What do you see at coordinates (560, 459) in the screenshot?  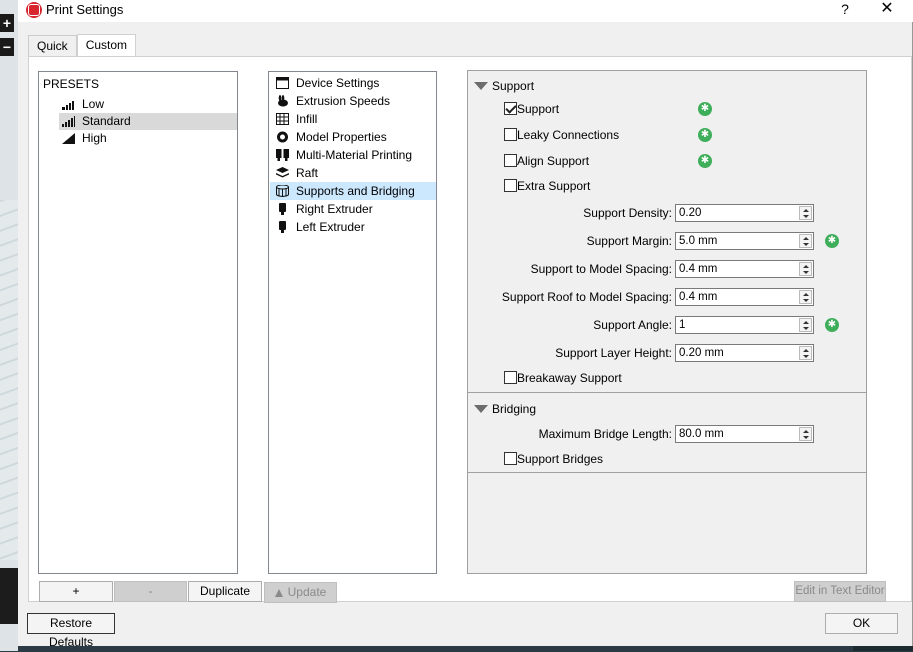 I see `checkbox-label: Support Bridges` at bounding box center [560, 459].